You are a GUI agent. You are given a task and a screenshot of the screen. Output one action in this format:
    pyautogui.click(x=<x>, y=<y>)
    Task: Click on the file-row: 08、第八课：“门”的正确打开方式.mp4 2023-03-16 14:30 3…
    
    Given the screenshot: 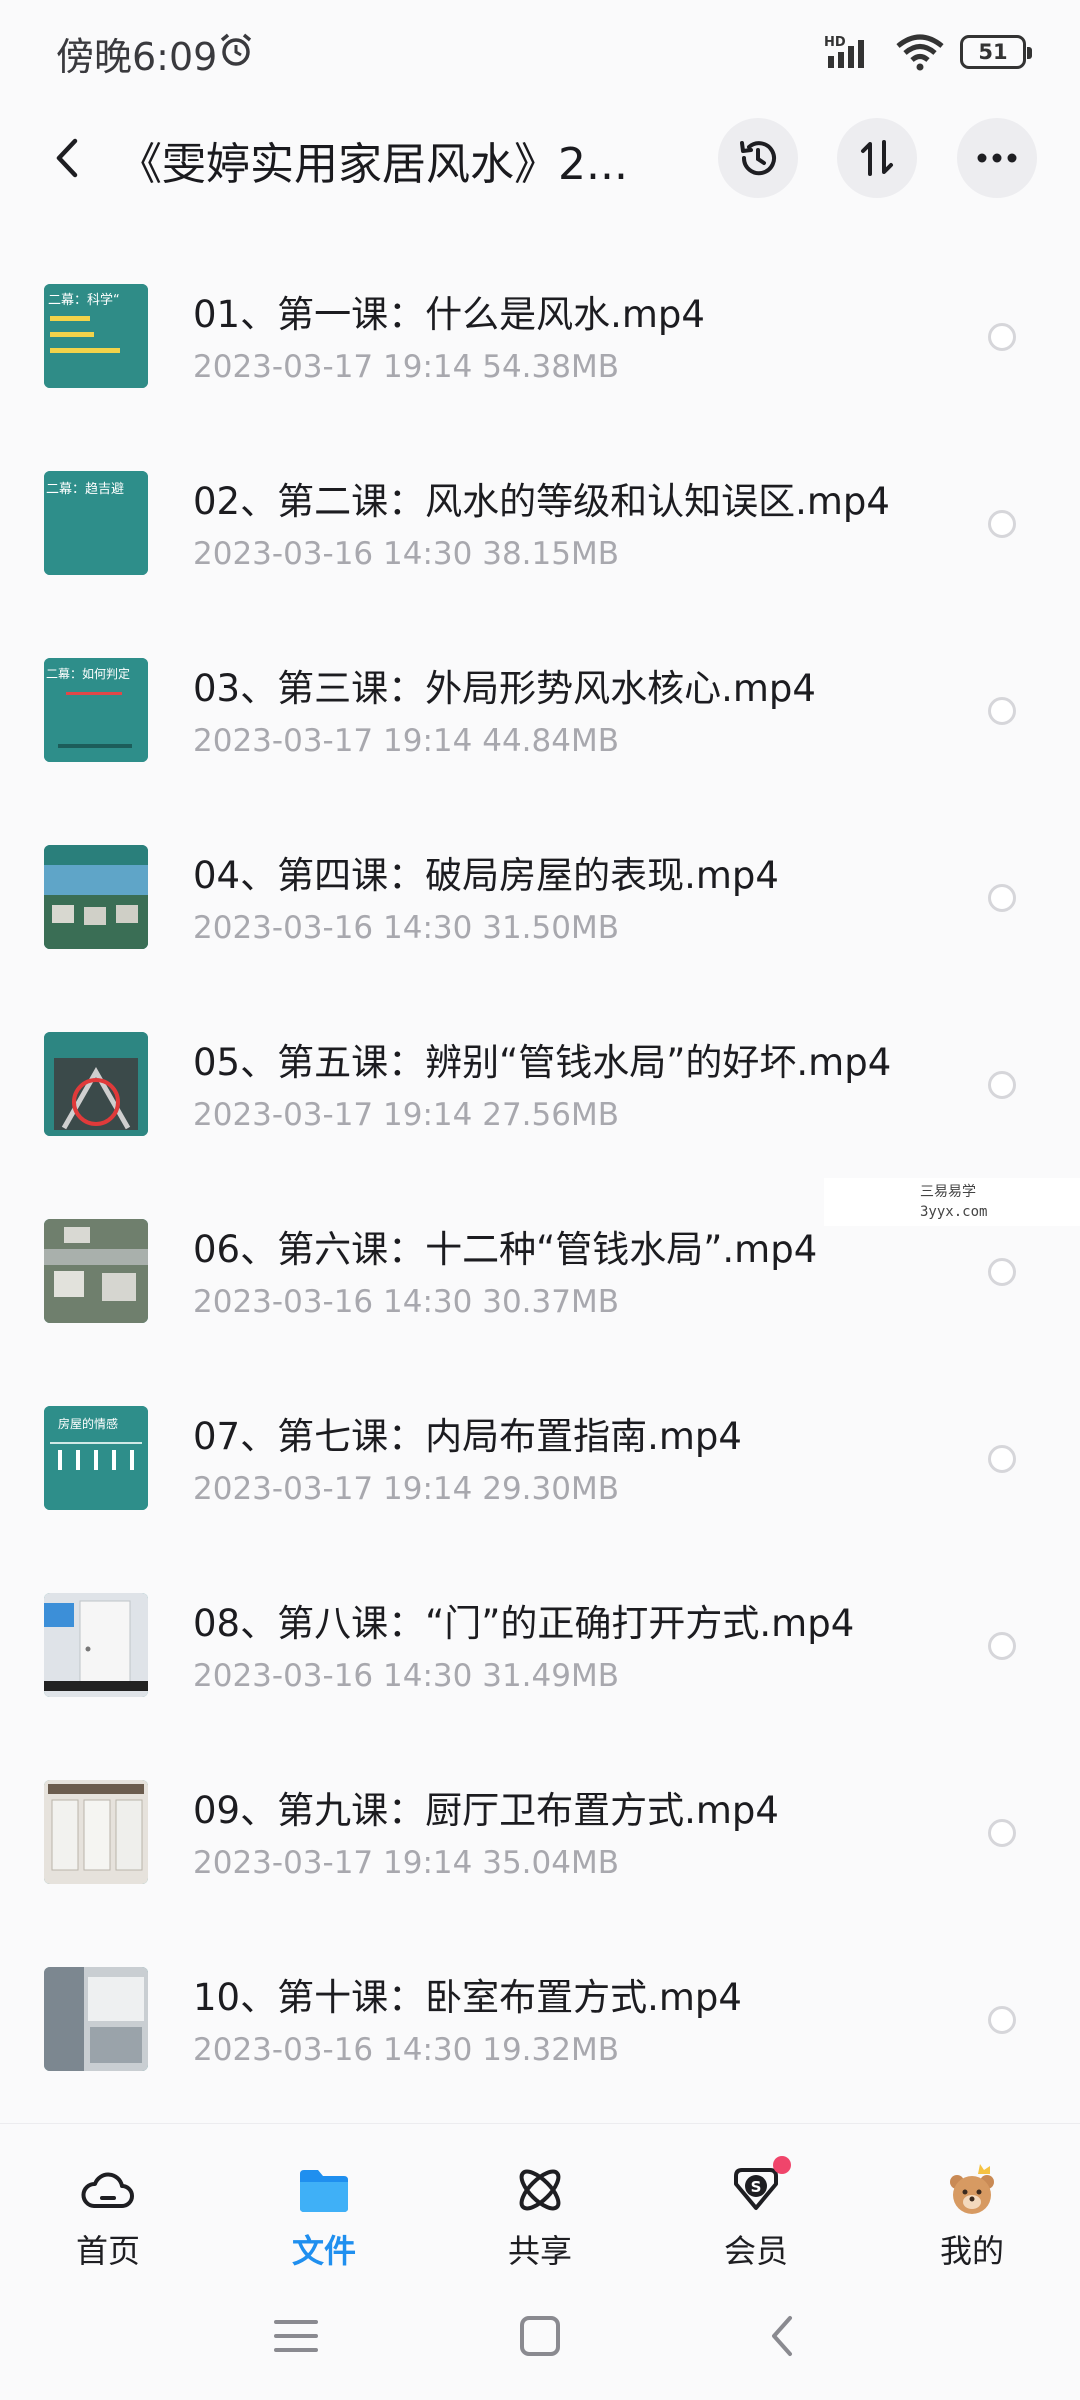 What is the action you would take?
    pyautogui.click(x=540, y=1622)
    